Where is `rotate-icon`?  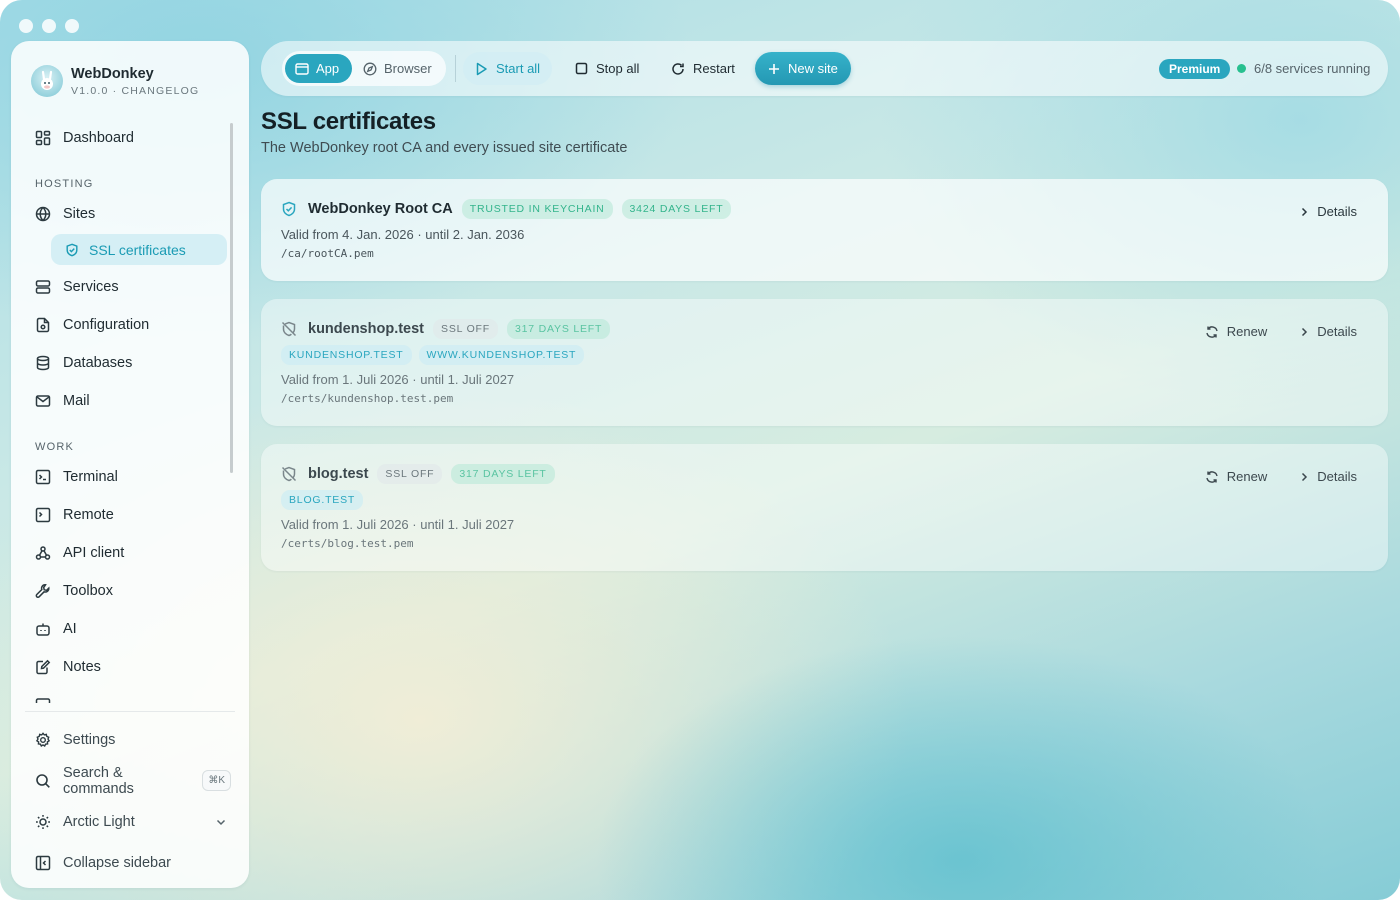 rotate-icon is located at coordinates (678, 69).